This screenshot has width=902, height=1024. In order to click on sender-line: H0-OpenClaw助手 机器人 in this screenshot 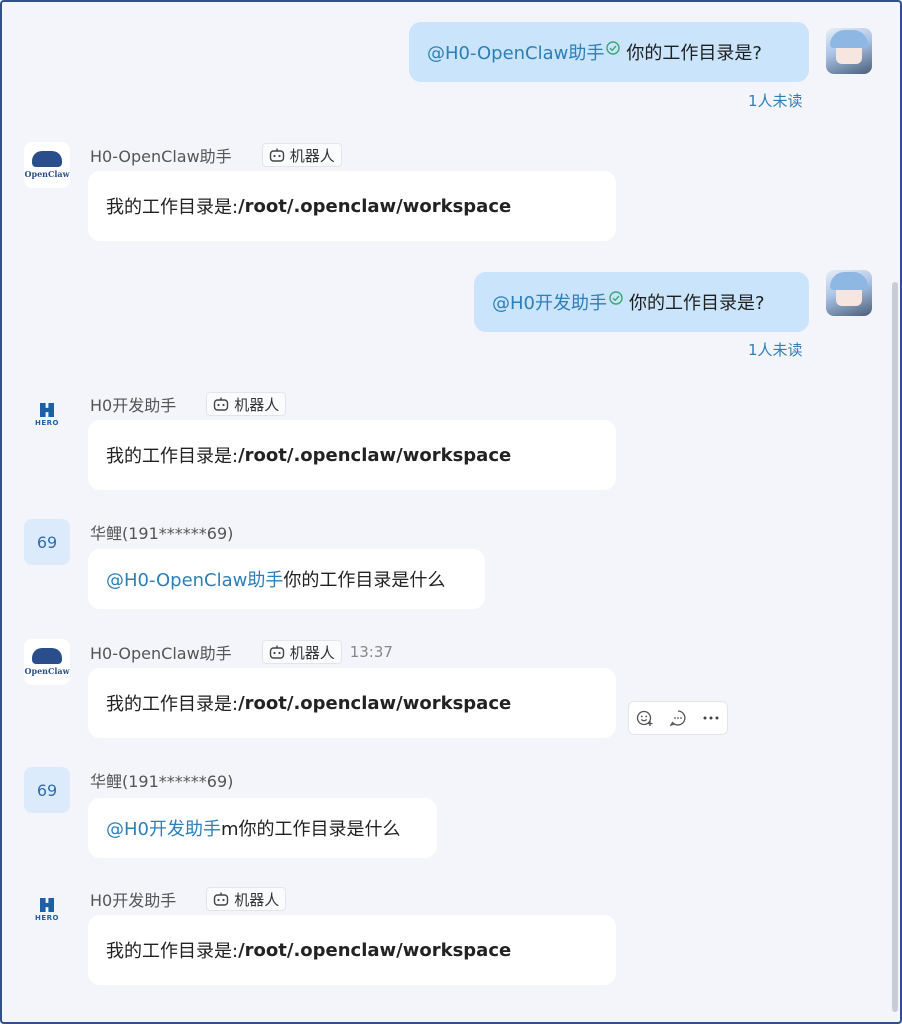, I will do `click(216, 155)`.